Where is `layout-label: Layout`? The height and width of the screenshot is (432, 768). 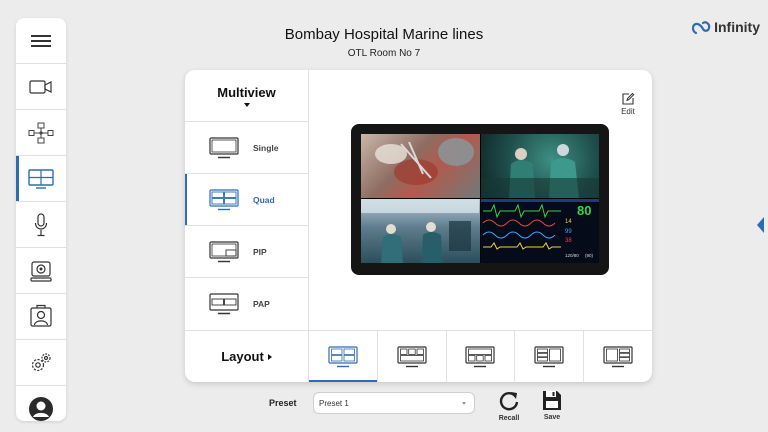
layout-label: Layout is located at coordinates (242, 356).